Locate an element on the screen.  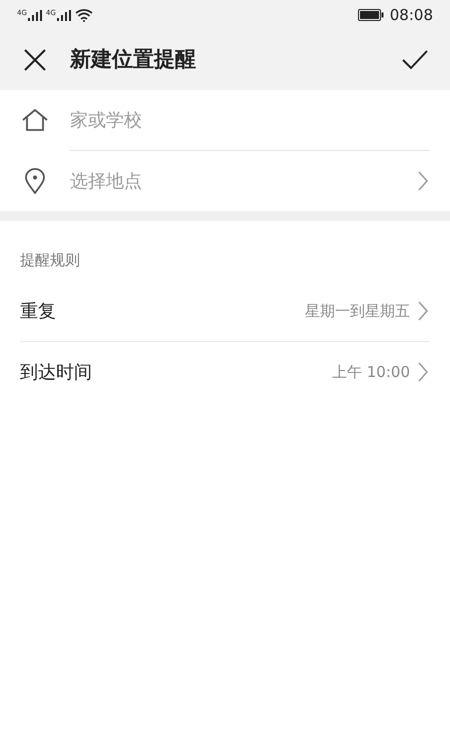
close-button is located at coordinates (35, 60).